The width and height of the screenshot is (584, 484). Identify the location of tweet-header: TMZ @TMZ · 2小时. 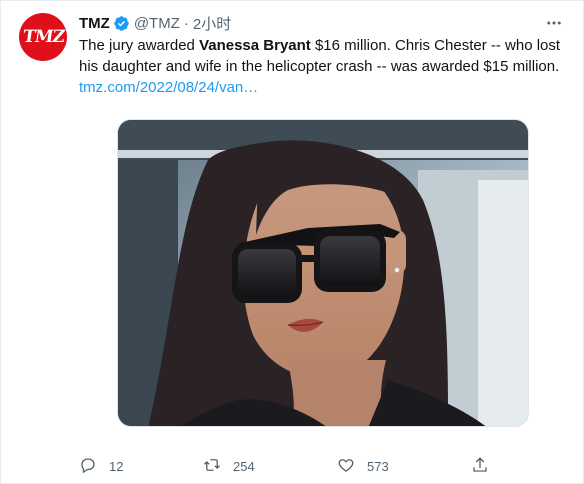
(155, 23).